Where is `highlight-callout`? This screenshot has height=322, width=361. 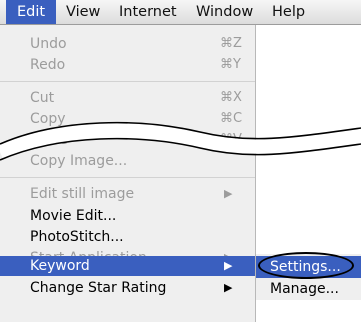 highlight-callout is located at coordinates (306, 265).